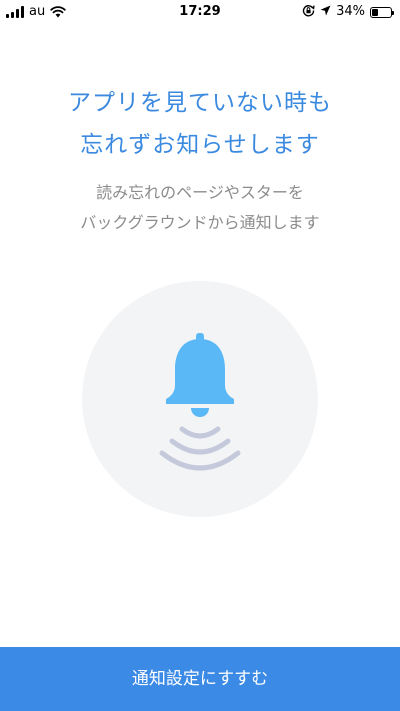 This screenshot has width=400, height=711. Describe the element at coordinates (200, 222) in the screenshot. I see `description-line-2: バックグラウンドから通知します` at that location.